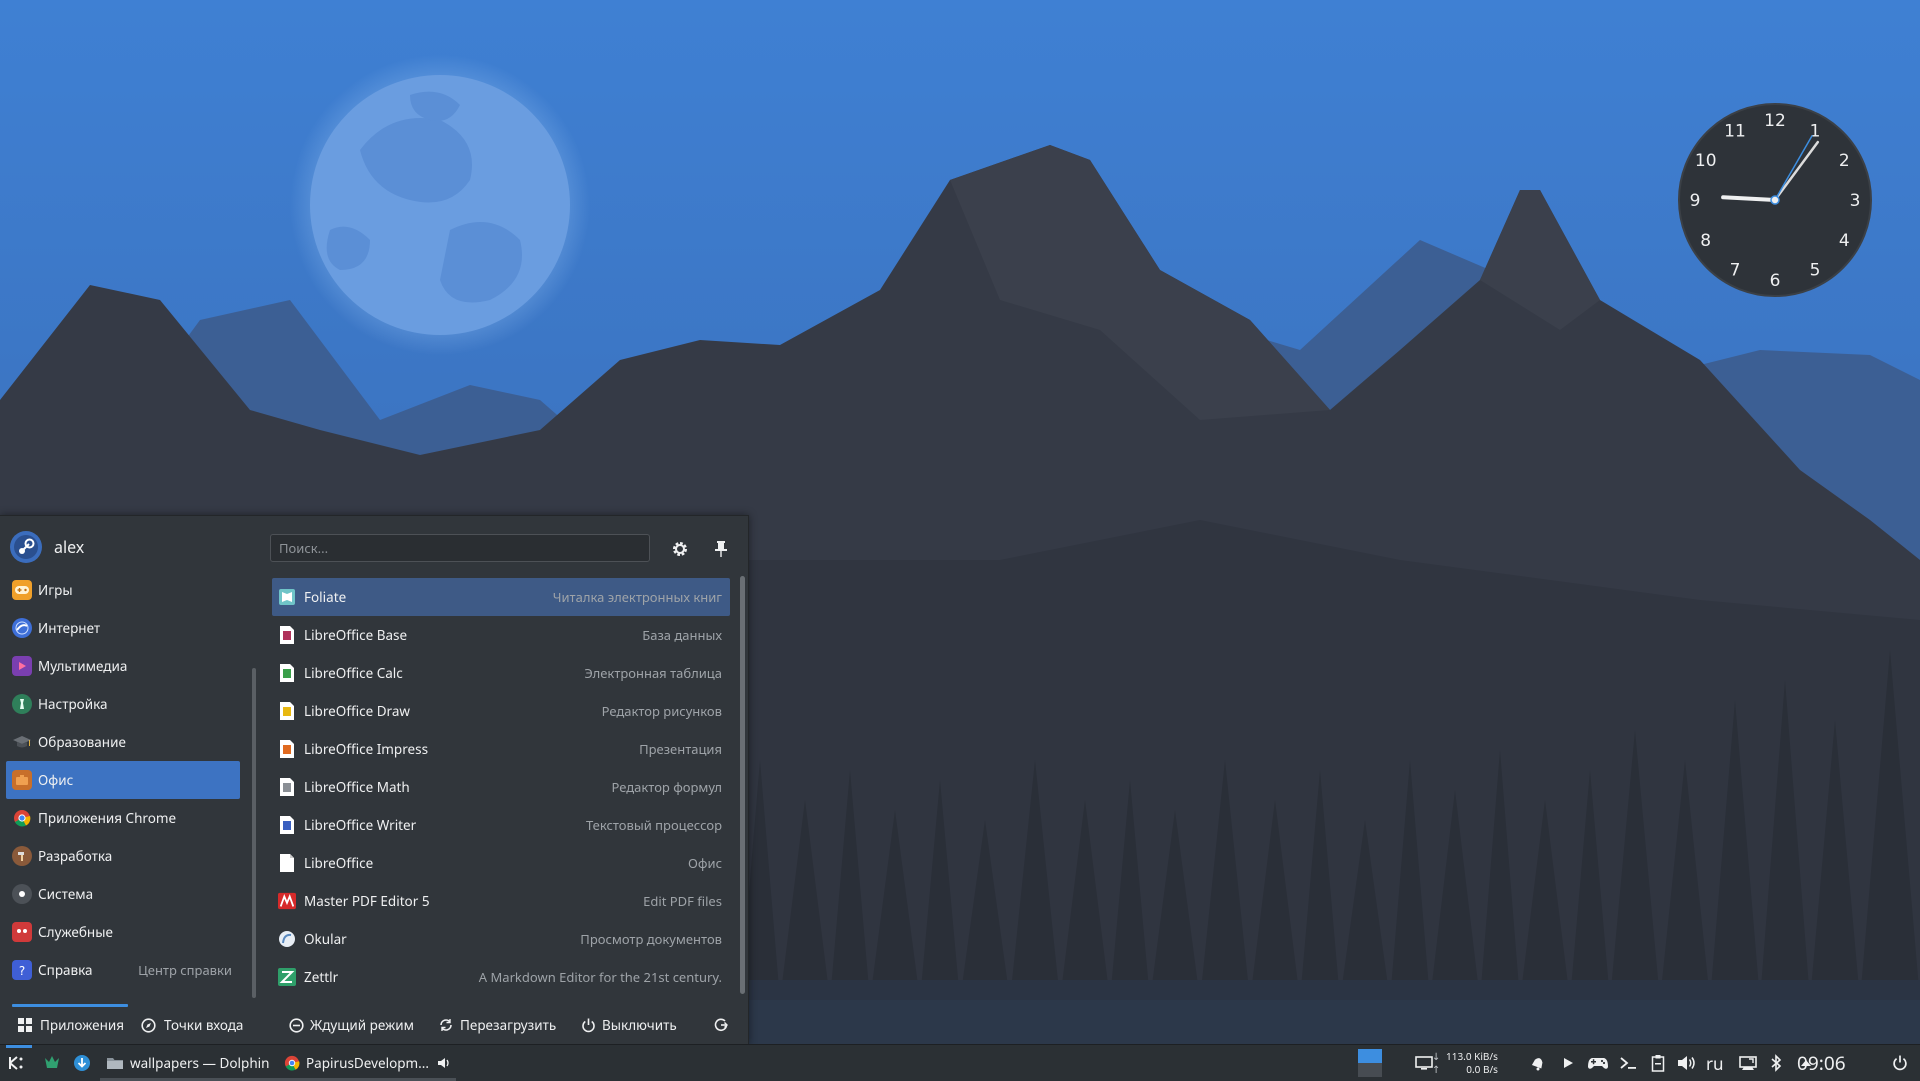  What do you see at coordinates (497, 1025) in the screenshot?
I see `restart-button: Перезагрузить` at bounding box center [497, 1025].